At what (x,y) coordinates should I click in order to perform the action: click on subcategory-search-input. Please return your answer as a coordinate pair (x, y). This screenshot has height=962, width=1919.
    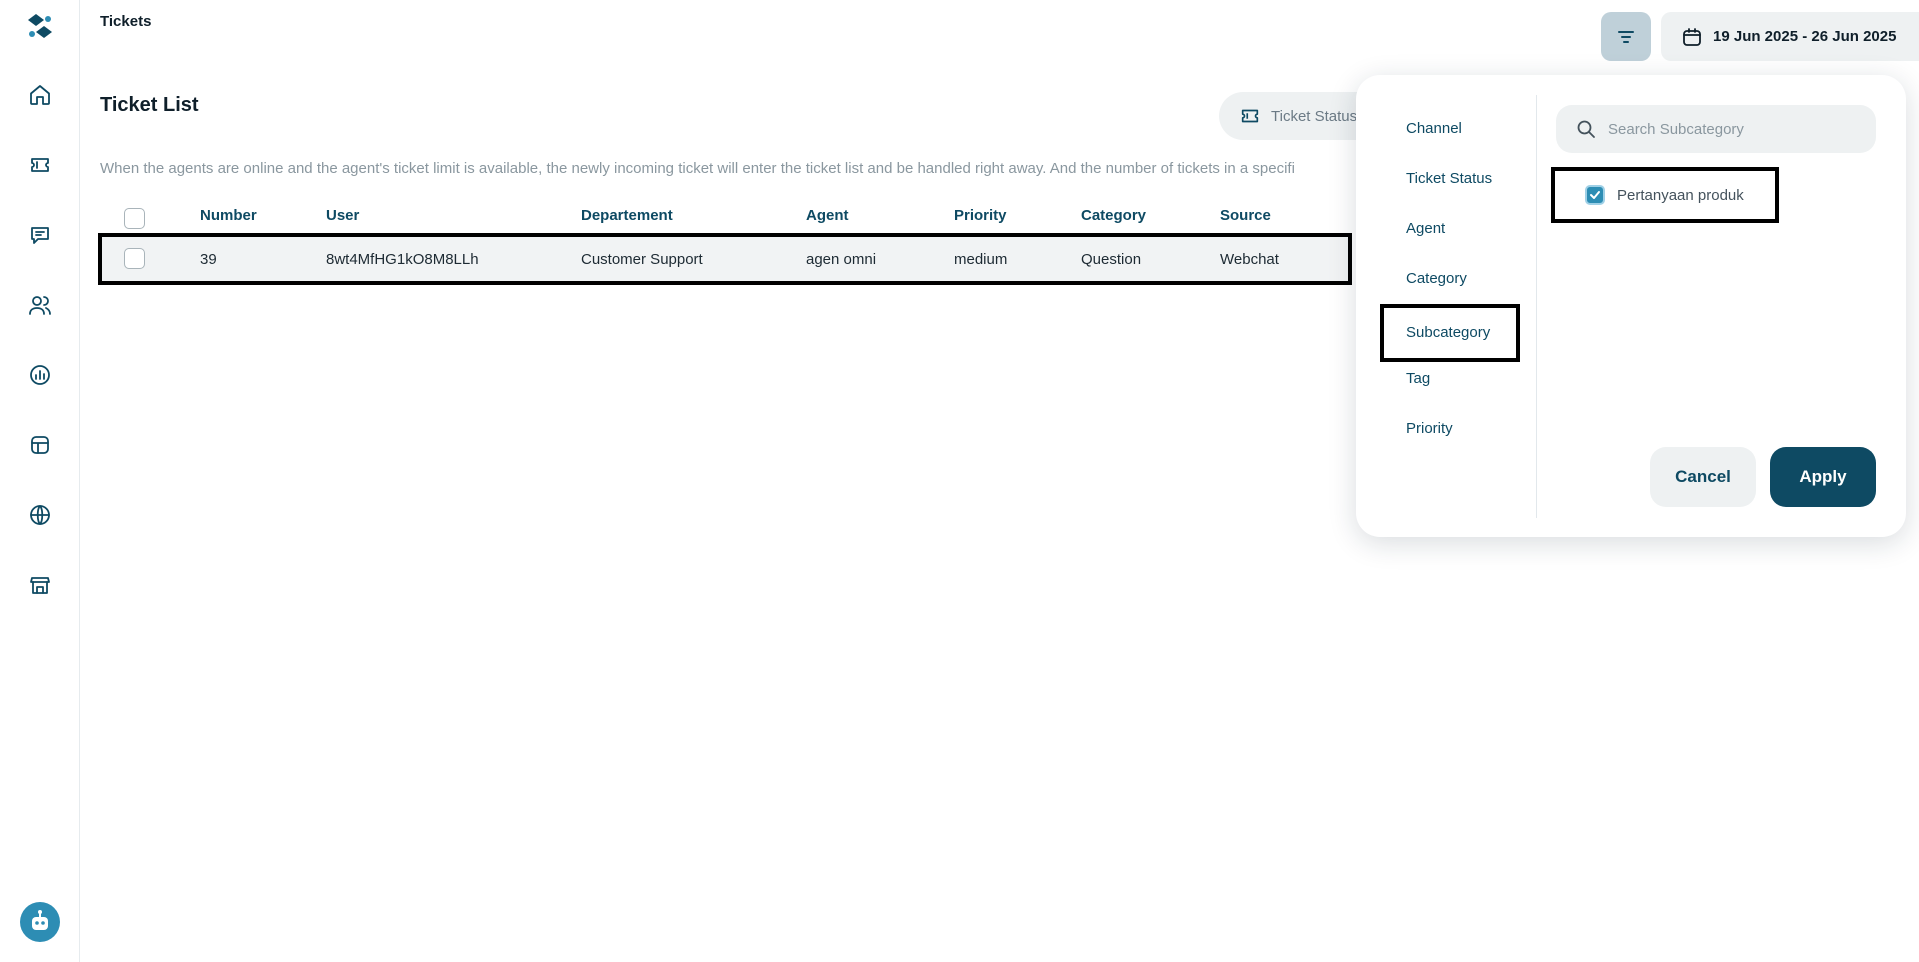
    Looking at the image, I should click on (1733, 129).